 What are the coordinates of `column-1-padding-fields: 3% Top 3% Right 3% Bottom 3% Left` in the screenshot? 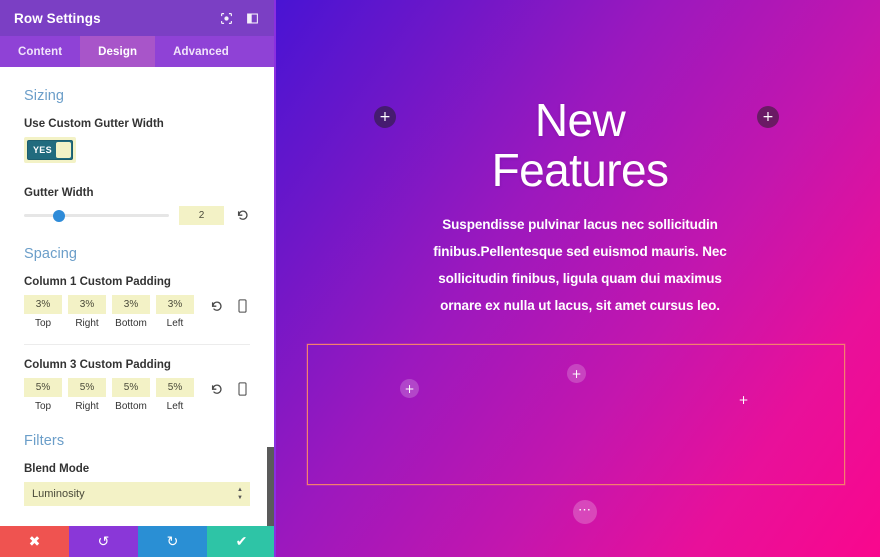 It's located at (137, 312).